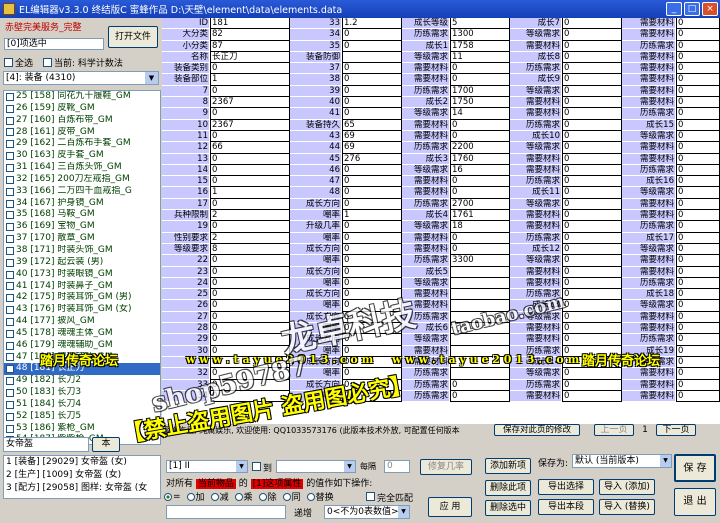 The width and height of the screenshot is (720, 523). What do you see at coordinates (566, 507) in the screenshot?
I see `export-this-button: 导出本段` at bounding box center [566, 507].